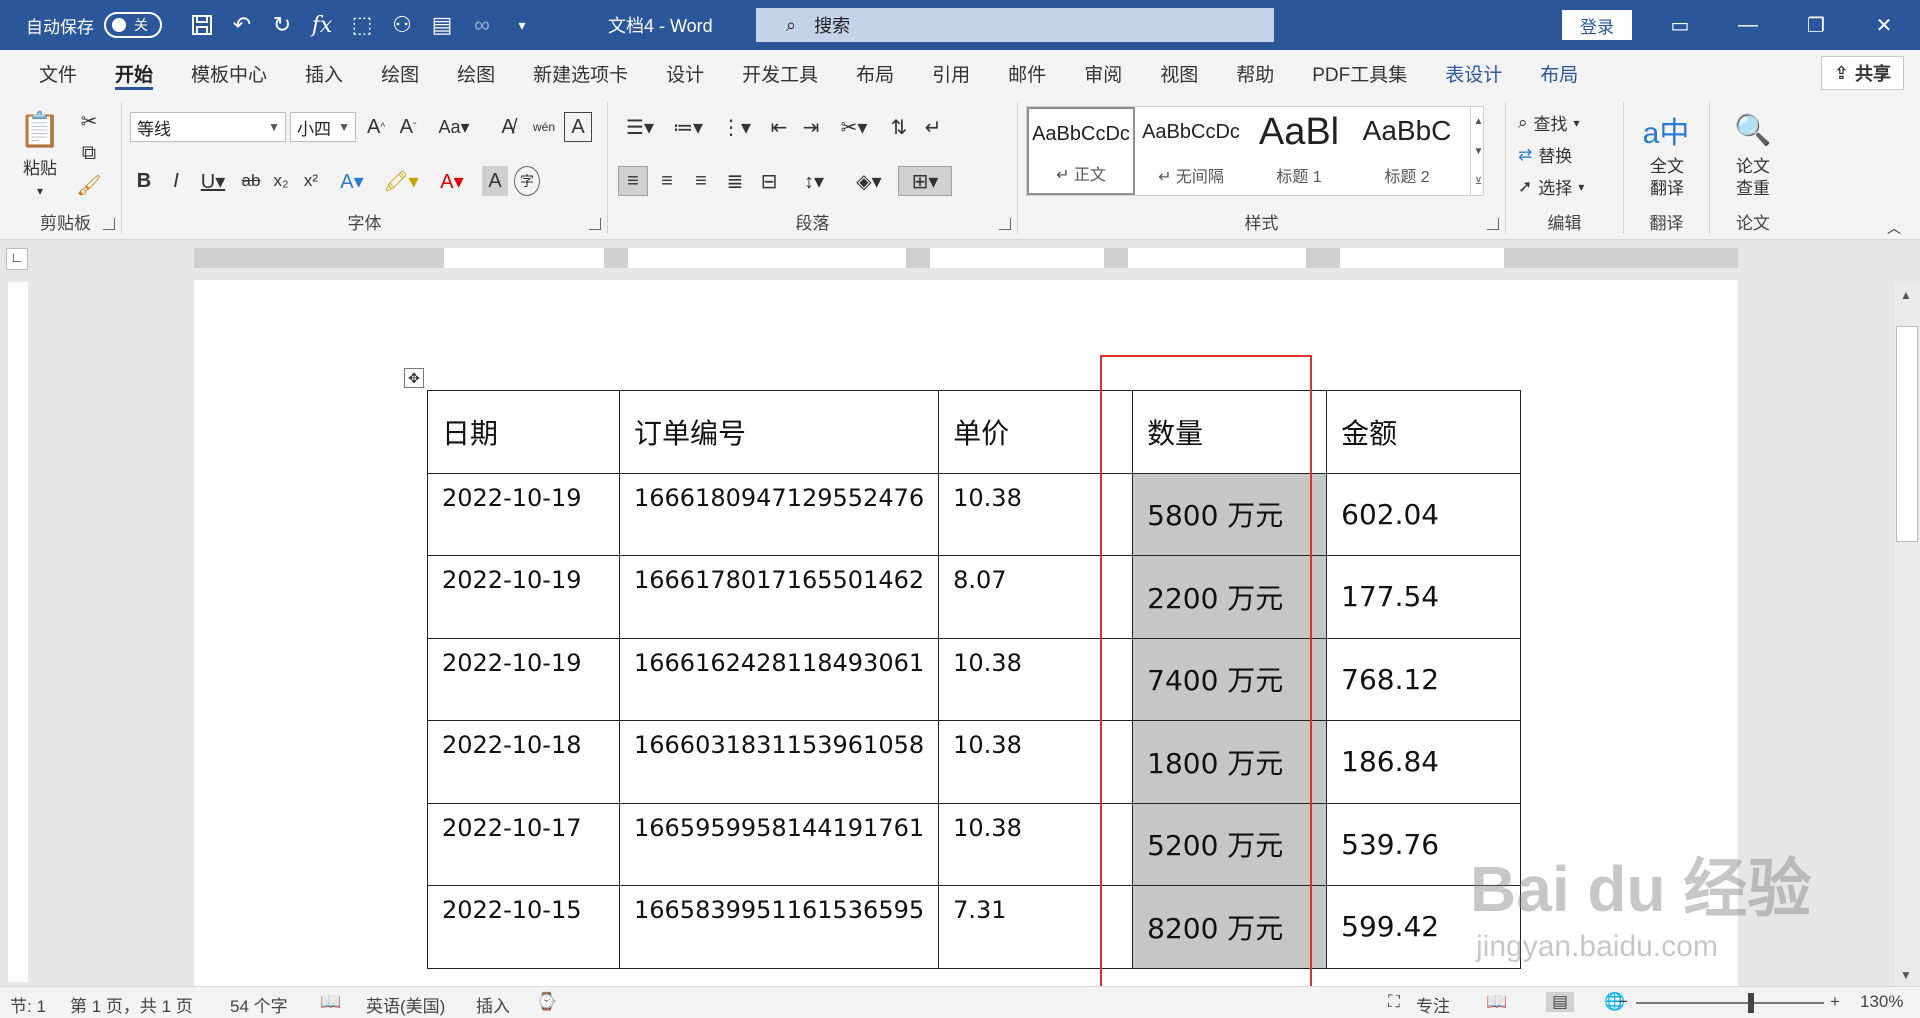 This screenshot has height=1018, width=1920. What do you see at coordinates (1424, 514) in the screenshot?
I see `cell-amount: 602.04` at bounding box center [1424, 514].